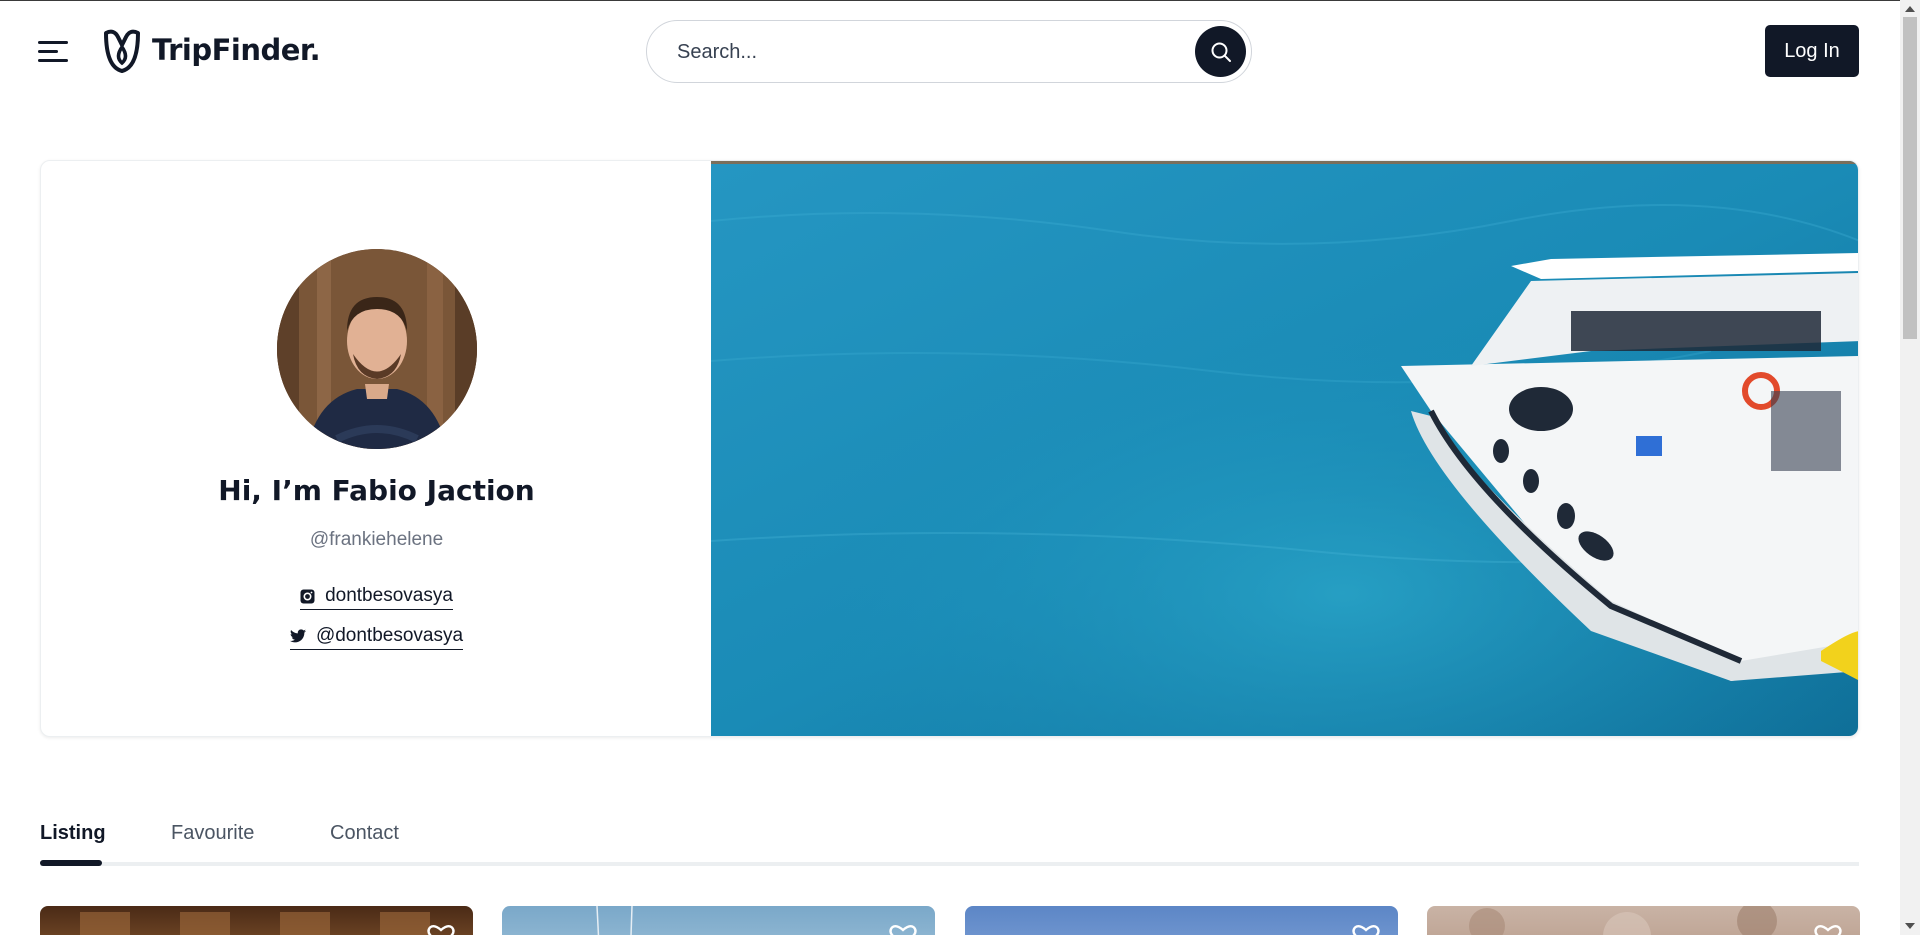 Image resolution: width=1920 pixels, height=935 pixels. Describe the element at coordinates (122, 51) in the screenshot. I see `tripfinder-logo-icon` at that location.